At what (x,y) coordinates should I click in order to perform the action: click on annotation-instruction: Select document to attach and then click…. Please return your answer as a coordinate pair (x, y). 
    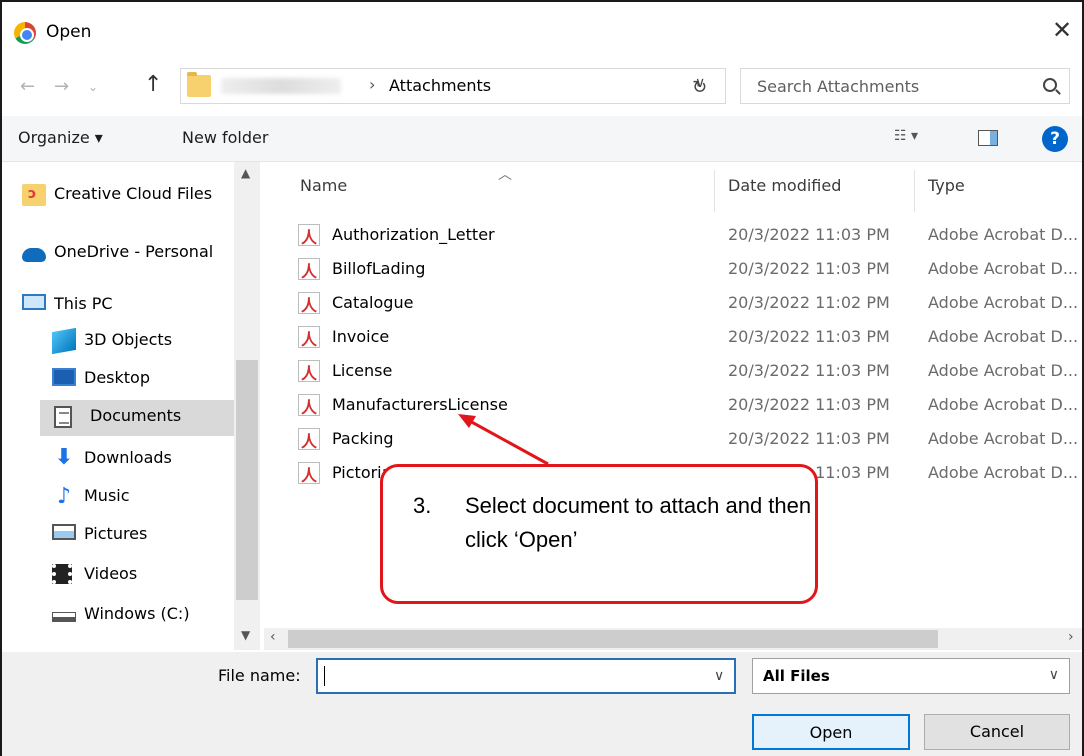
    Looking at the image, I should click on (638, 522).